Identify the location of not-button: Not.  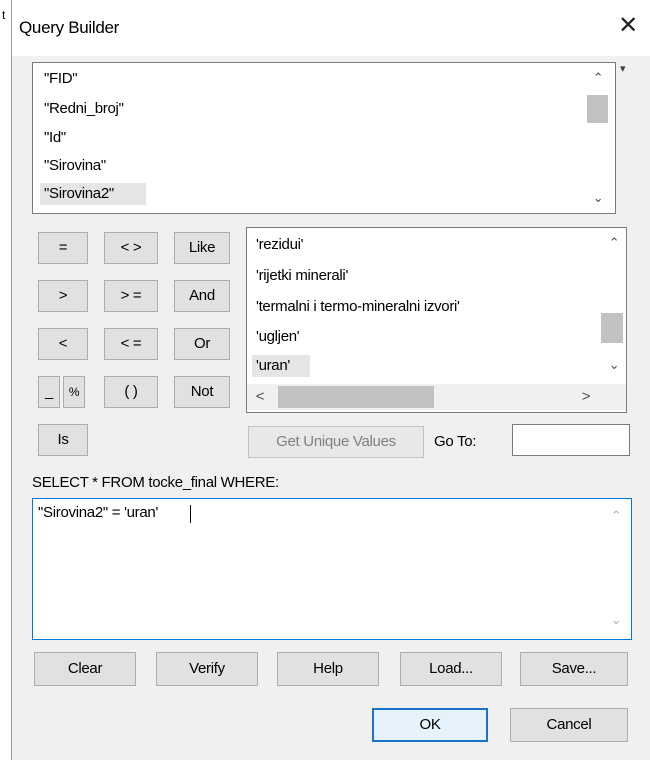
(202, 392).